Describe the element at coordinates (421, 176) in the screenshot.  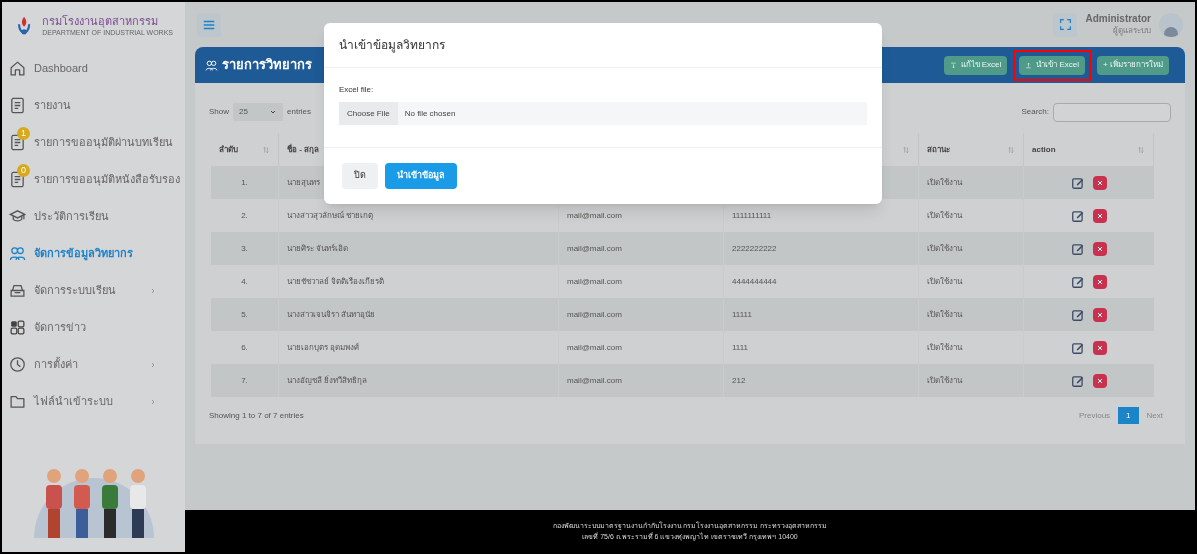
I see `import-button: นำเข้าข้อมูล` at that location.